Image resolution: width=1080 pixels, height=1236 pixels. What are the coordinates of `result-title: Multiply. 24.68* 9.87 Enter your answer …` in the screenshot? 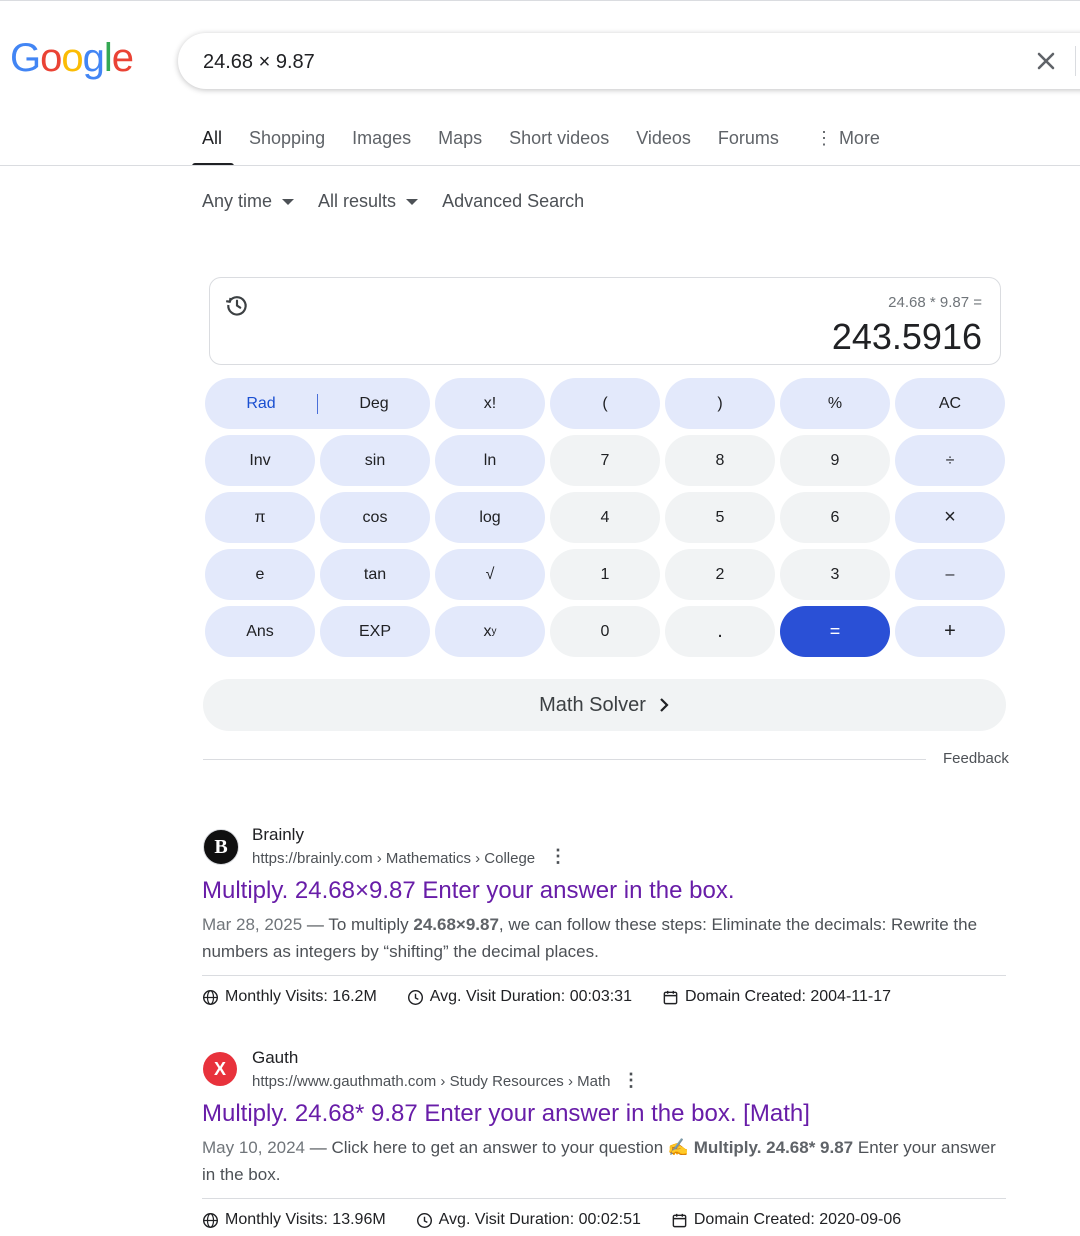 It's located at (506, 1114).